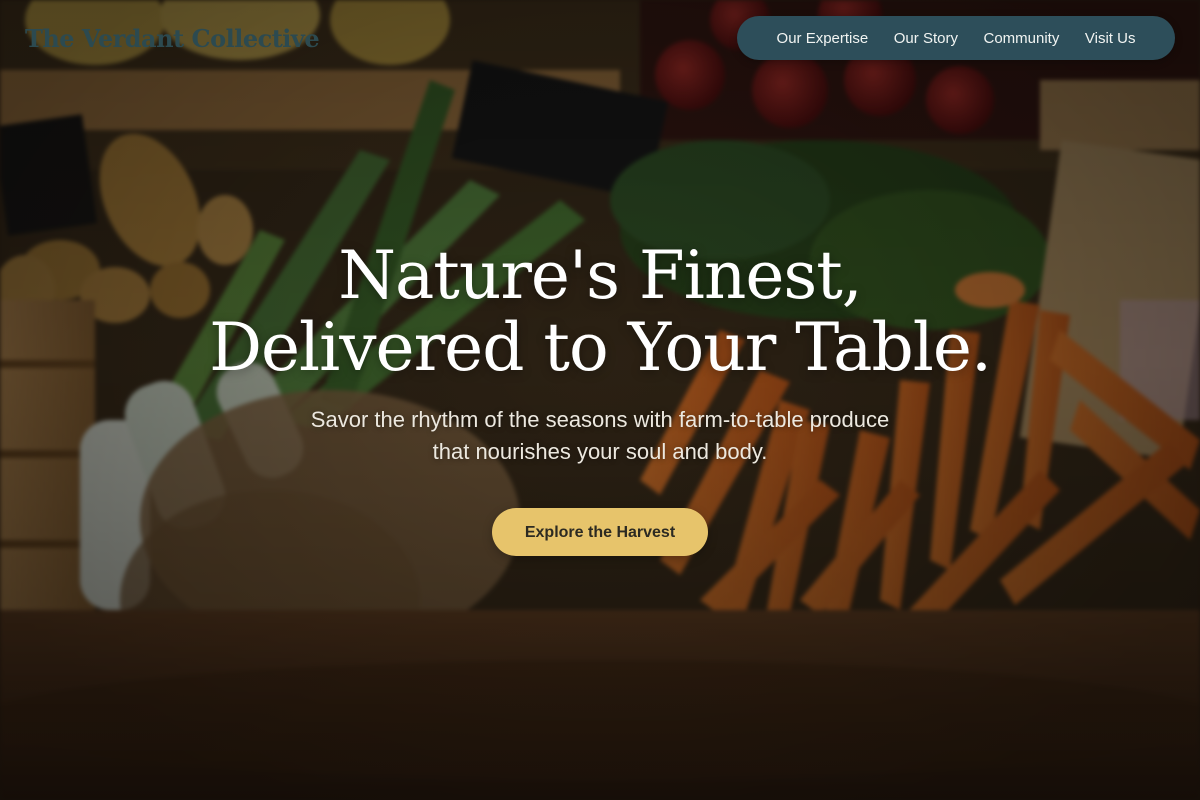 Image resolution: width=1200 pixels, height=800 pixels. Describe the element at coordinates (600, 347) in the screenshot. I see `hero-headline-line2: Delivered to Your Table.` at that location.